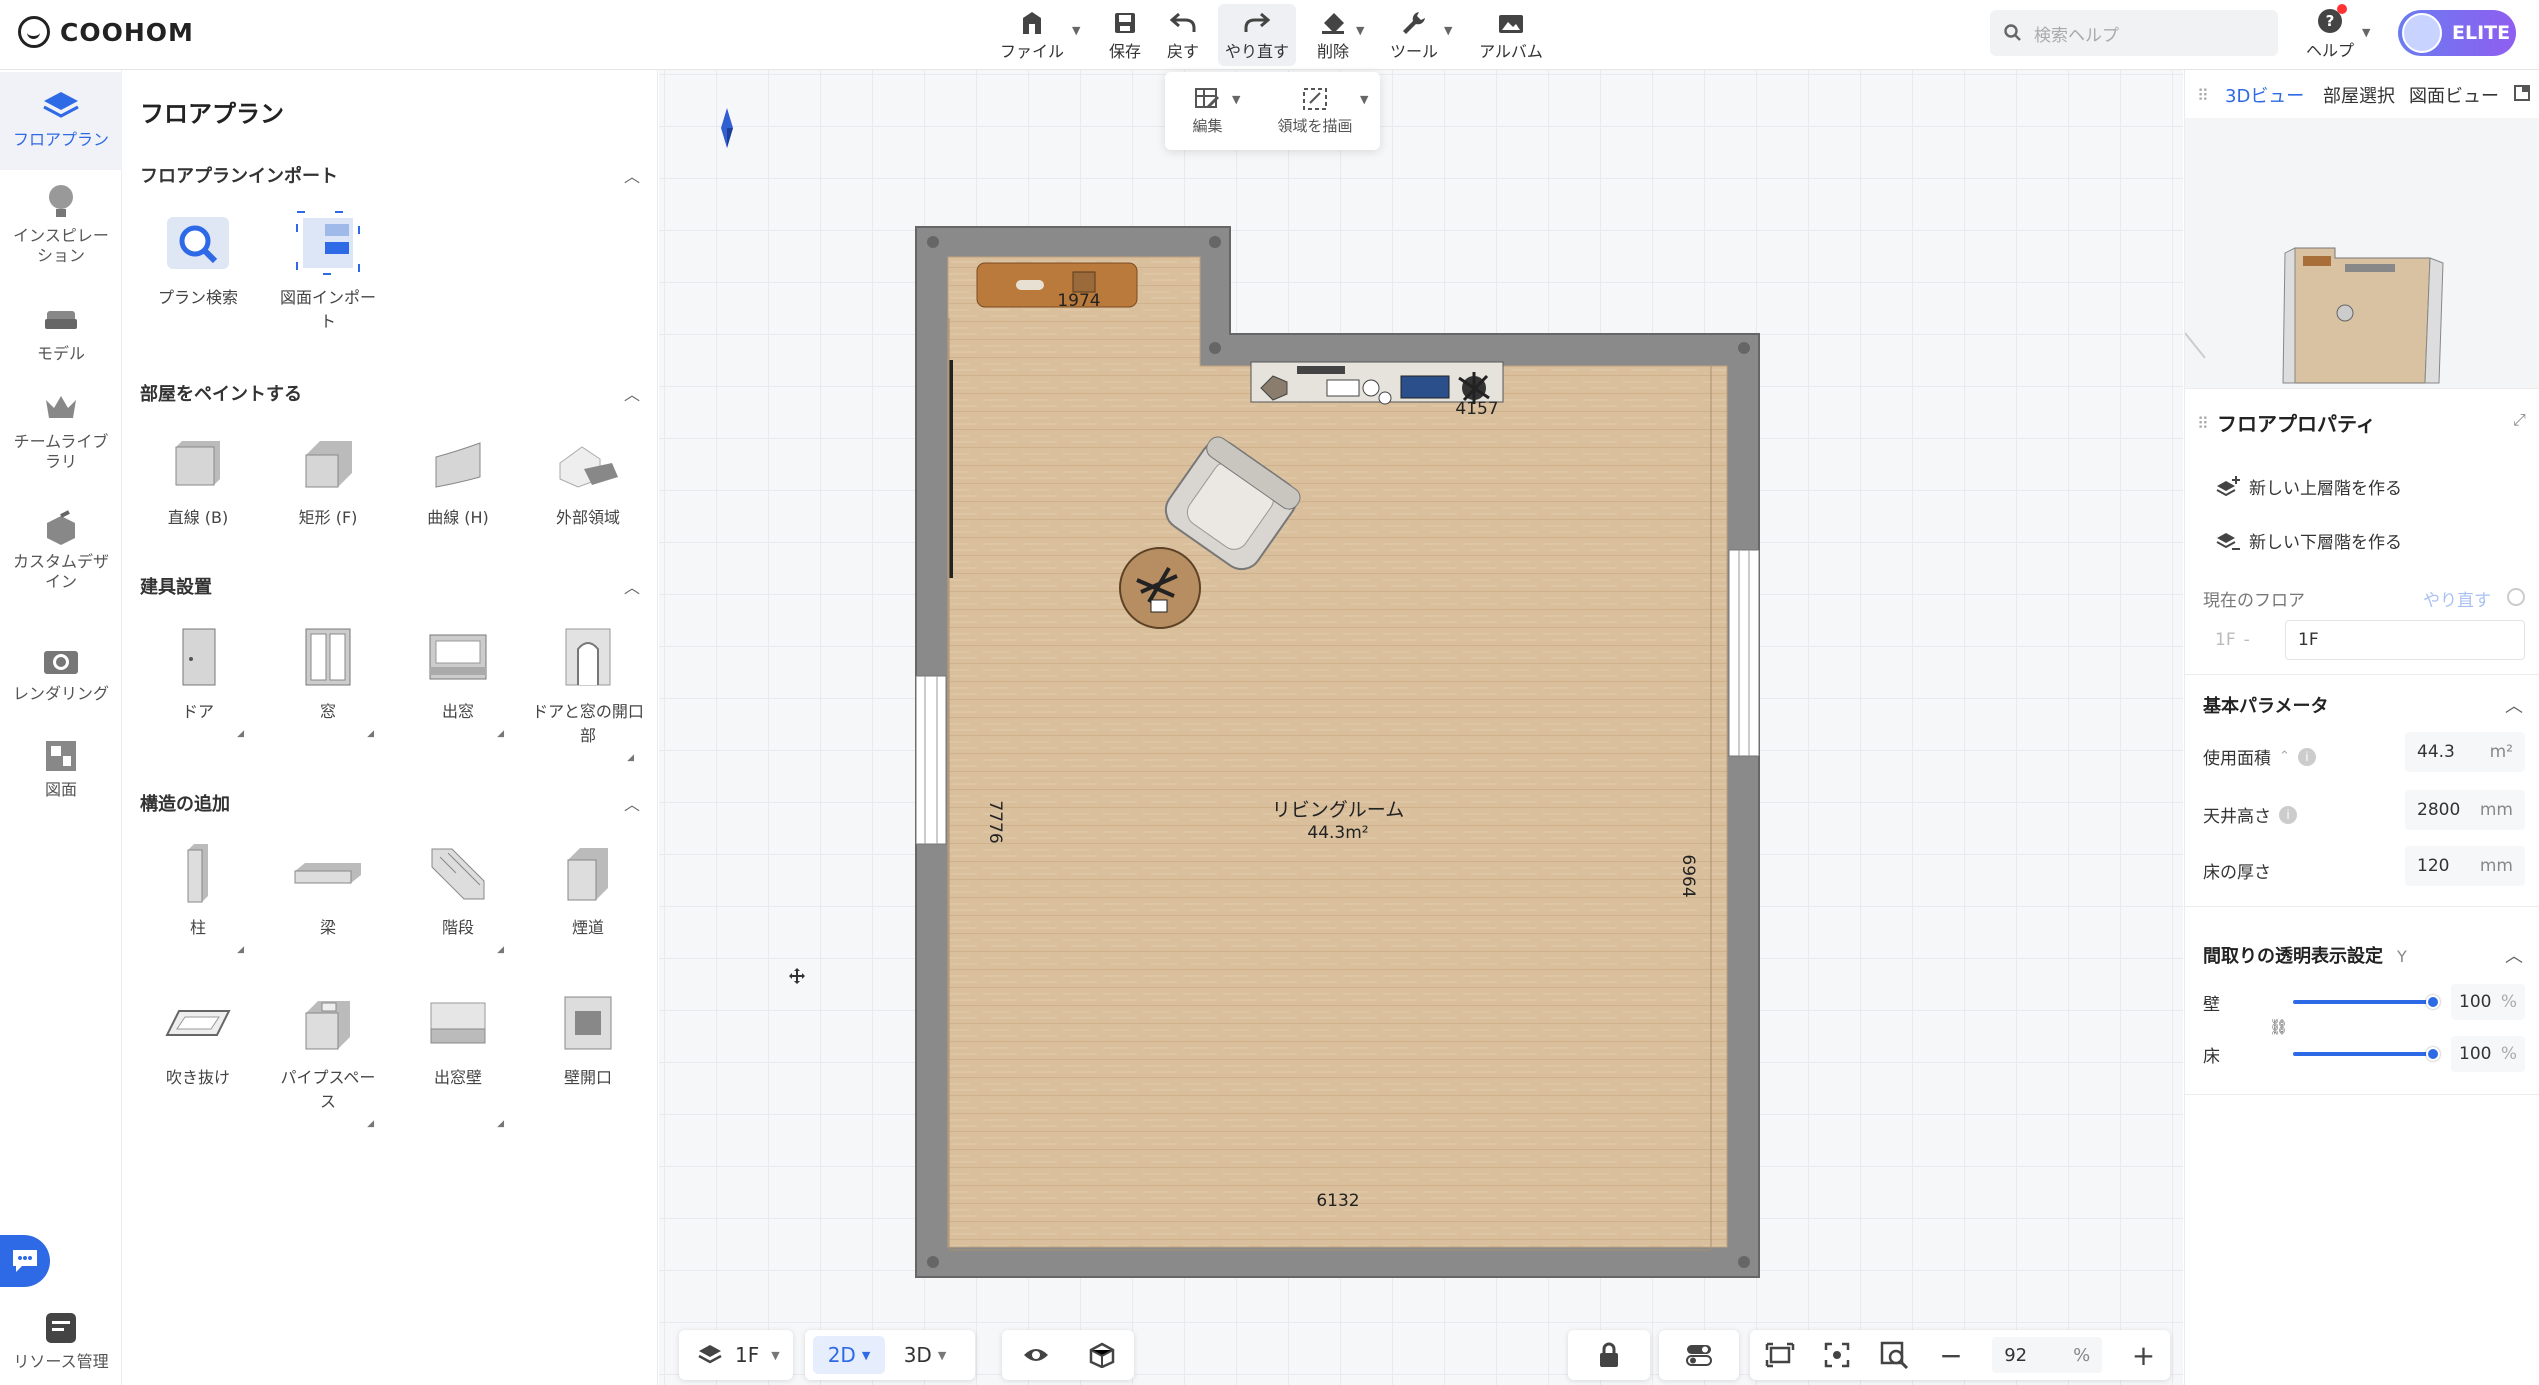 This screenshot has height=1385, width=2539. I want to click on expand-view-icon, so click(2522, 93).